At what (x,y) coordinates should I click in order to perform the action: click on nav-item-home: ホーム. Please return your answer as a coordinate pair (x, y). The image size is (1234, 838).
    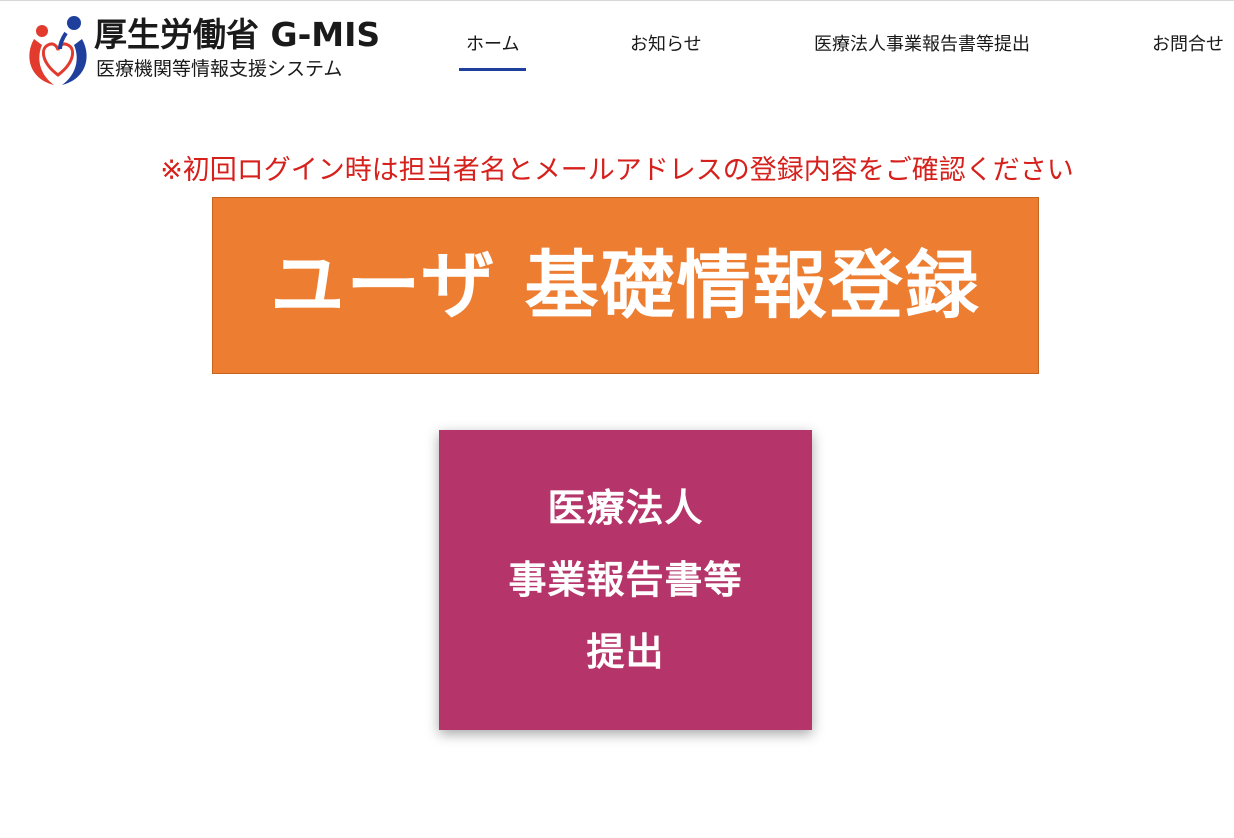
    Looking at the image, I should click on (493, 51).